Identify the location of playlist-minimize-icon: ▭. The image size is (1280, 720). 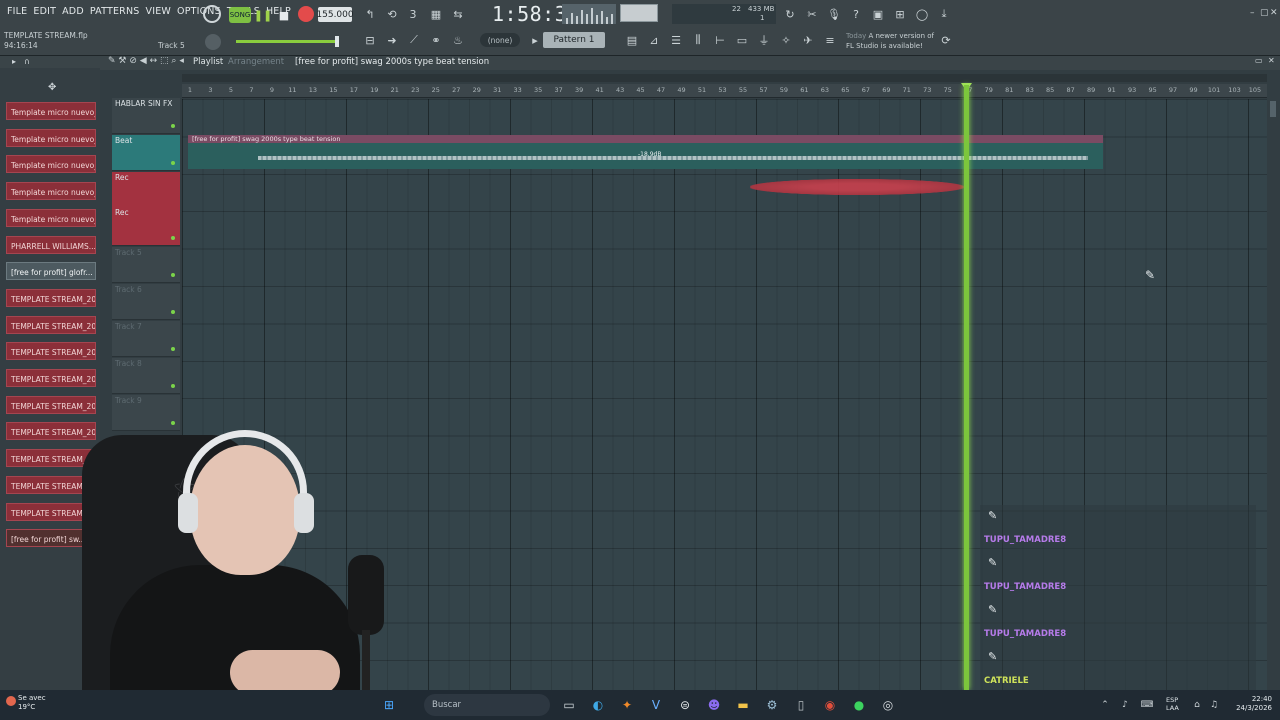
(1259, 60).